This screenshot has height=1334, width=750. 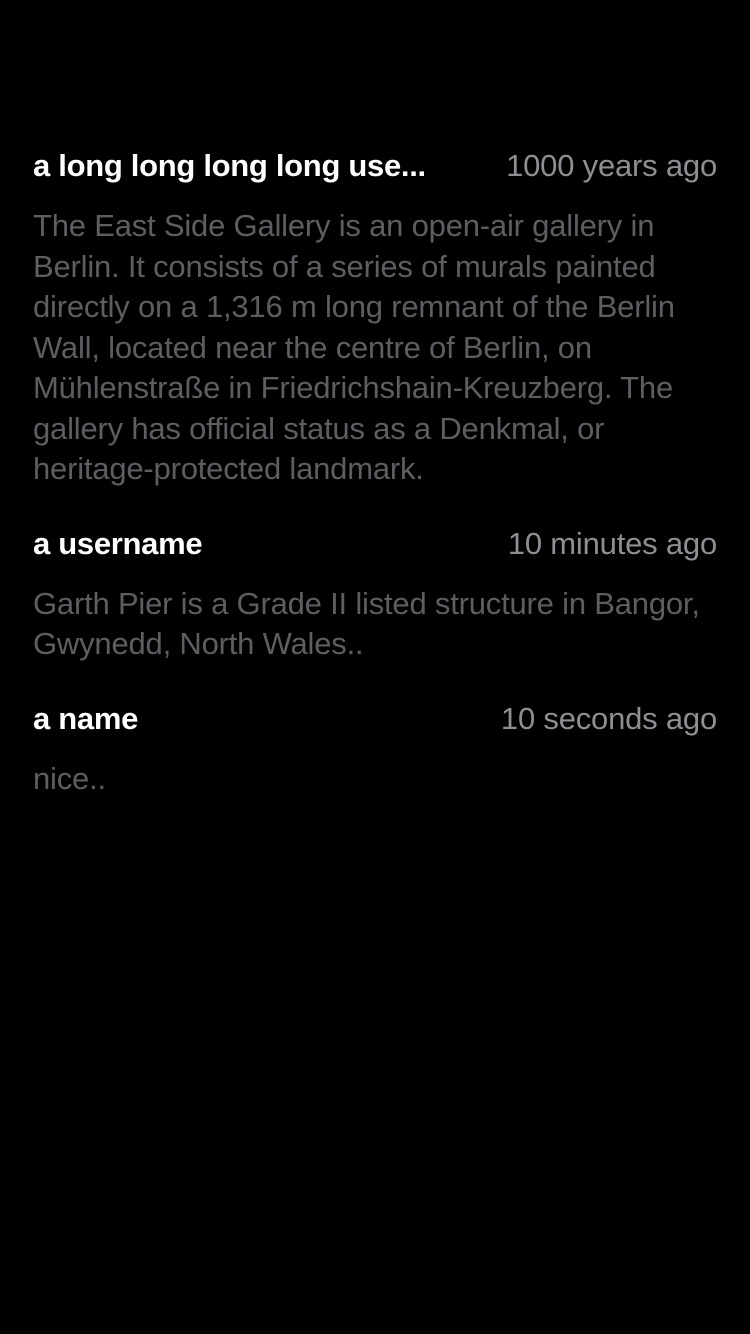 I want to click on comment-username: a username, so click(x=117, y=544).